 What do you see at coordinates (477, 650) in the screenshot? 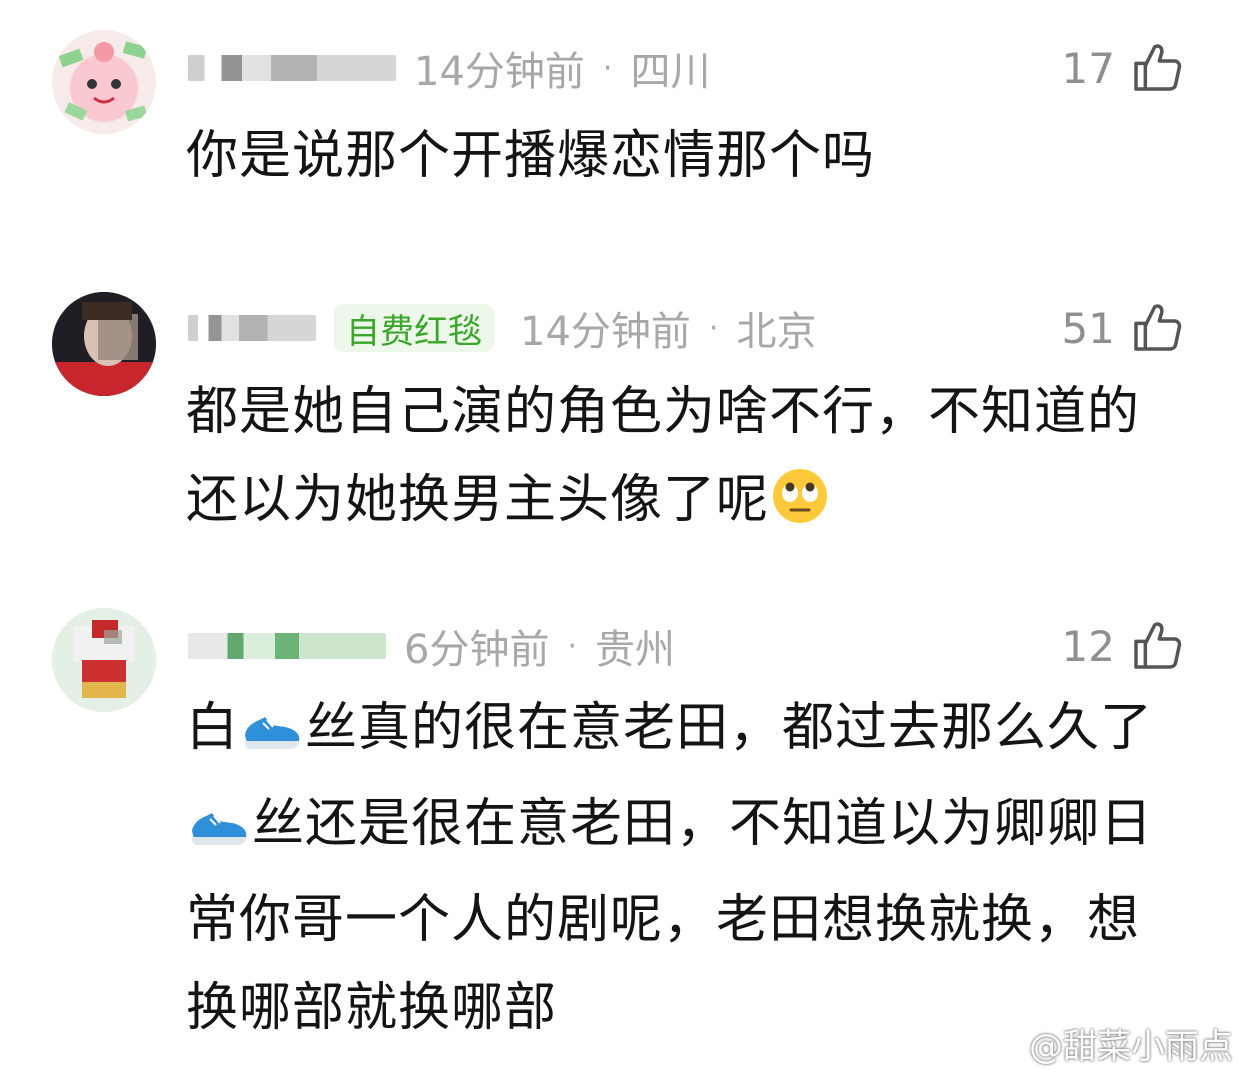
I see `comment-time: 6分钟前` at bounding box center [477, 650].